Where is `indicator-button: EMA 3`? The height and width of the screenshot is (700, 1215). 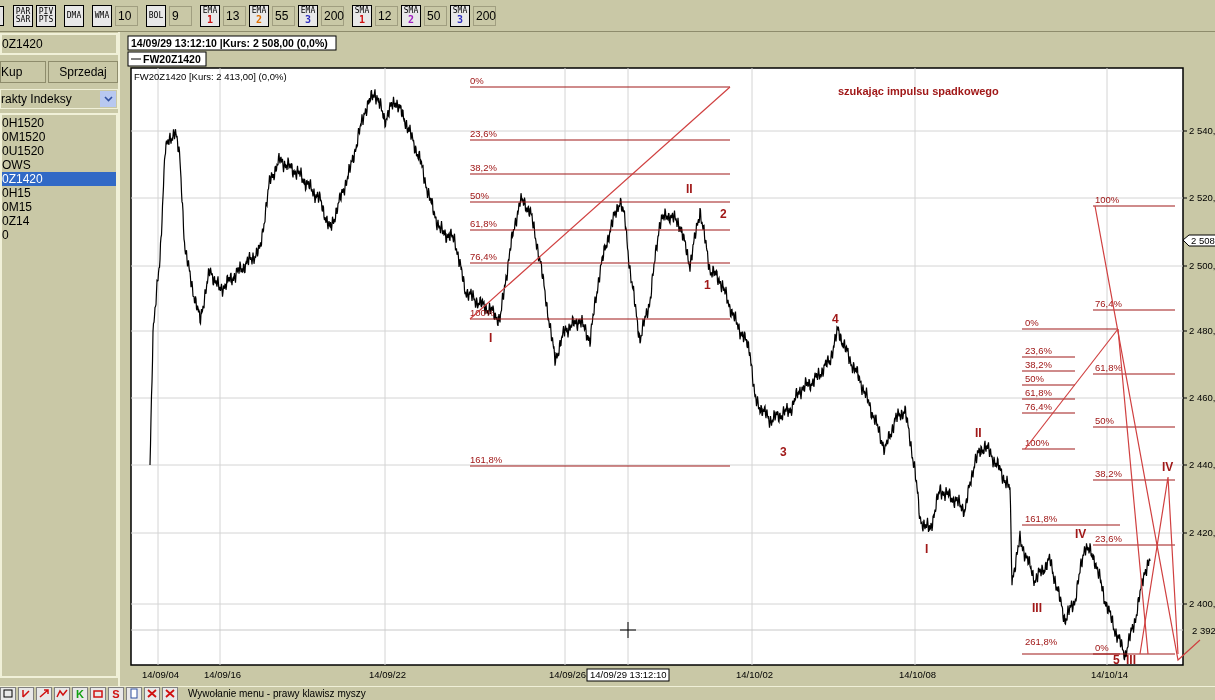 indicator-button: EMA 3 is located at coordinates (308, 15).